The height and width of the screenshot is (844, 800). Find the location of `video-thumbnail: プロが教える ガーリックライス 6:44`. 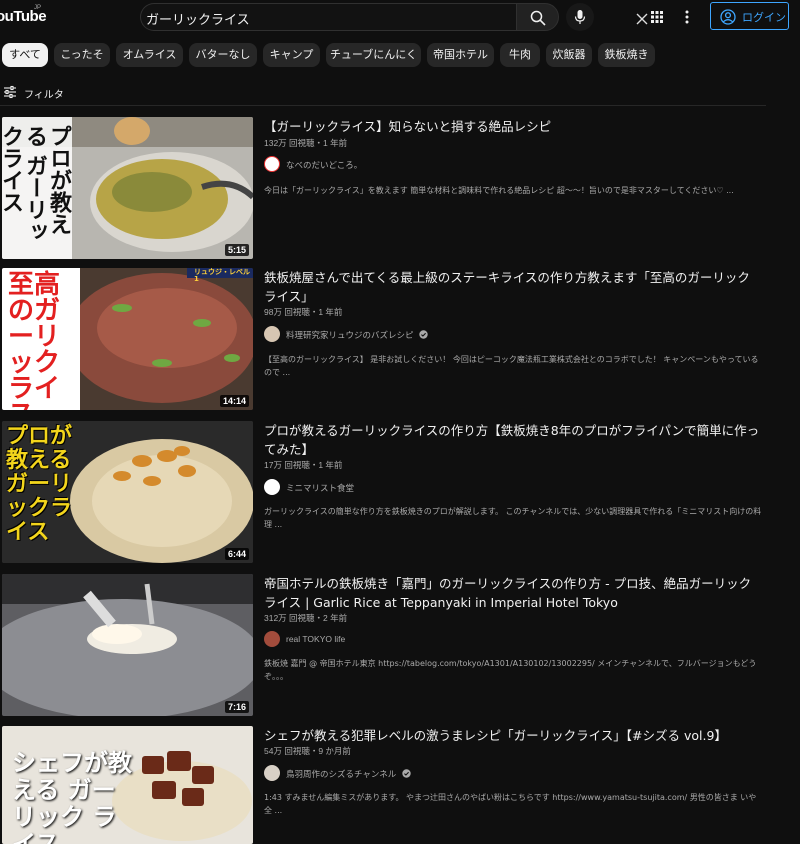

video-thumbnail: プロが教える ガーリックライス 6:44 is located at coordinates (127, 492).